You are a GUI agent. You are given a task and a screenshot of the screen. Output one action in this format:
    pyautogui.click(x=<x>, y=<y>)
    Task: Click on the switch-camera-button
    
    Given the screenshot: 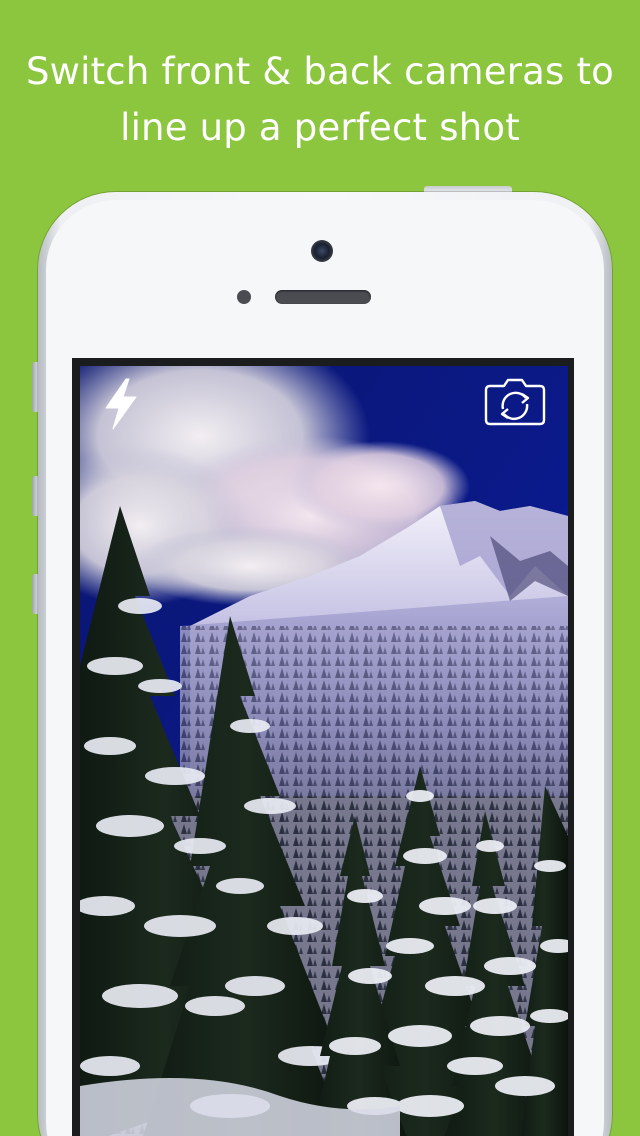 What is the action you would take?
    pyautogui.click(x=515, y=402)
    